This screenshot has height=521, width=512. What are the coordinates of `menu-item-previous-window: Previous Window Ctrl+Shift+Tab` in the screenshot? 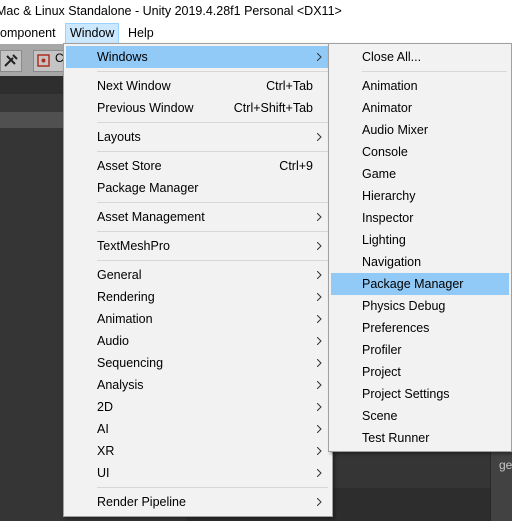 It's located at (198, 108).